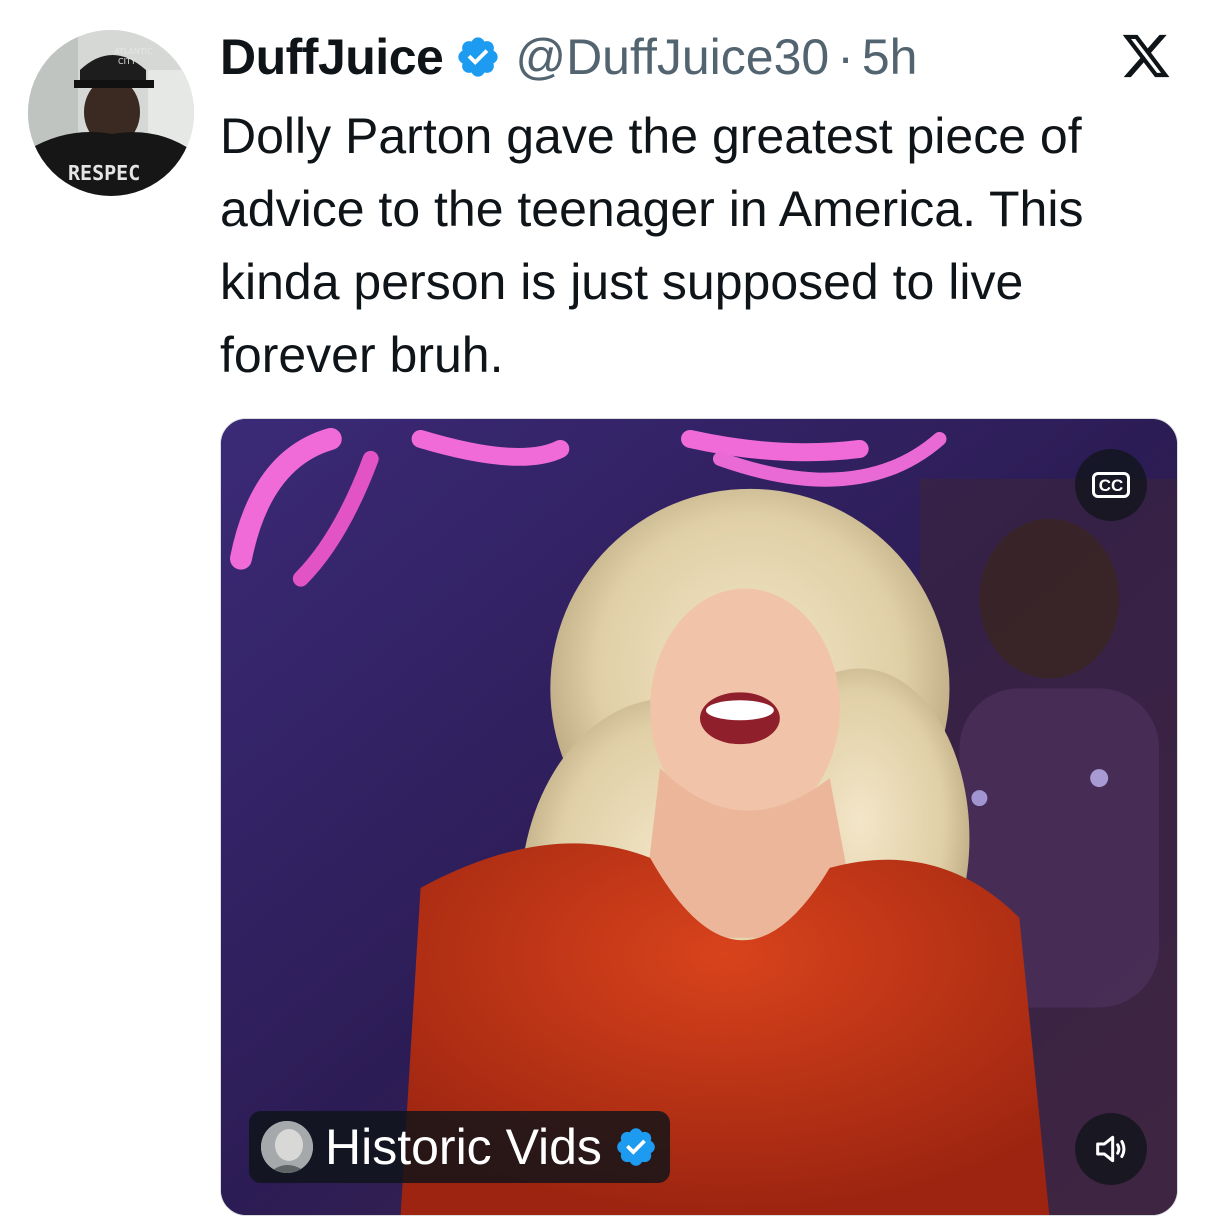 This screenshot has width=1206, height=1232. I want to click on source-name: Historic Vids, so click(463, 1147).